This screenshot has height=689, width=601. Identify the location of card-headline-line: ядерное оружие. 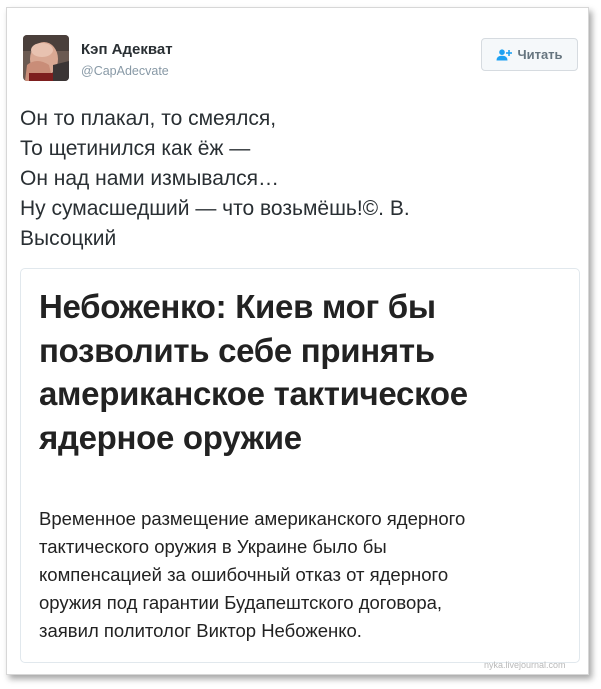
(170, 437).